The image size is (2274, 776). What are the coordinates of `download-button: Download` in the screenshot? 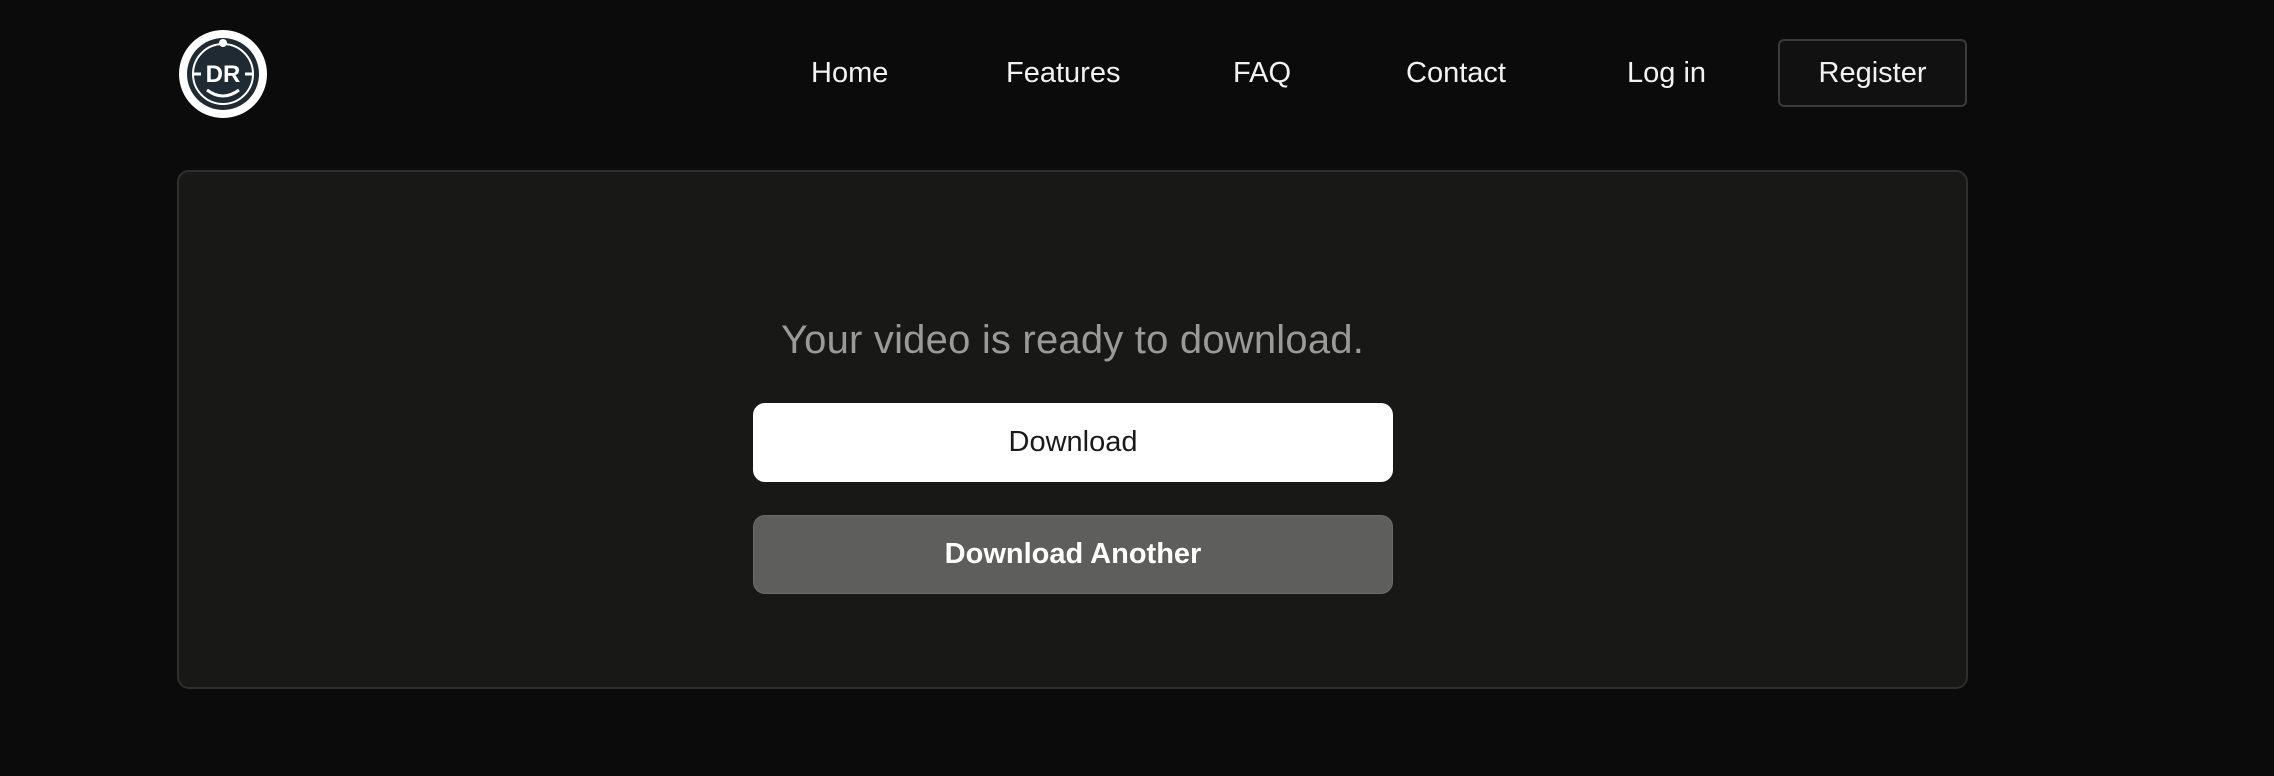 It's located at (1073, 442).